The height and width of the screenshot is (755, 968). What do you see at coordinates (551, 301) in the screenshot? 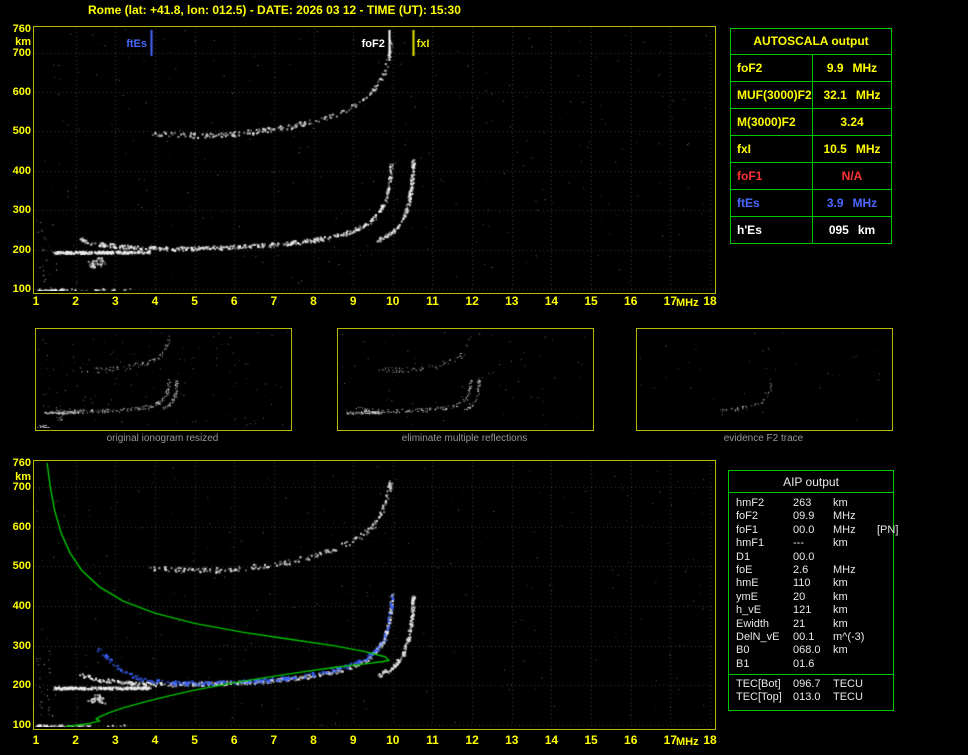
I see `main-x-tick-label: 14` at bounding box center [551, 301].